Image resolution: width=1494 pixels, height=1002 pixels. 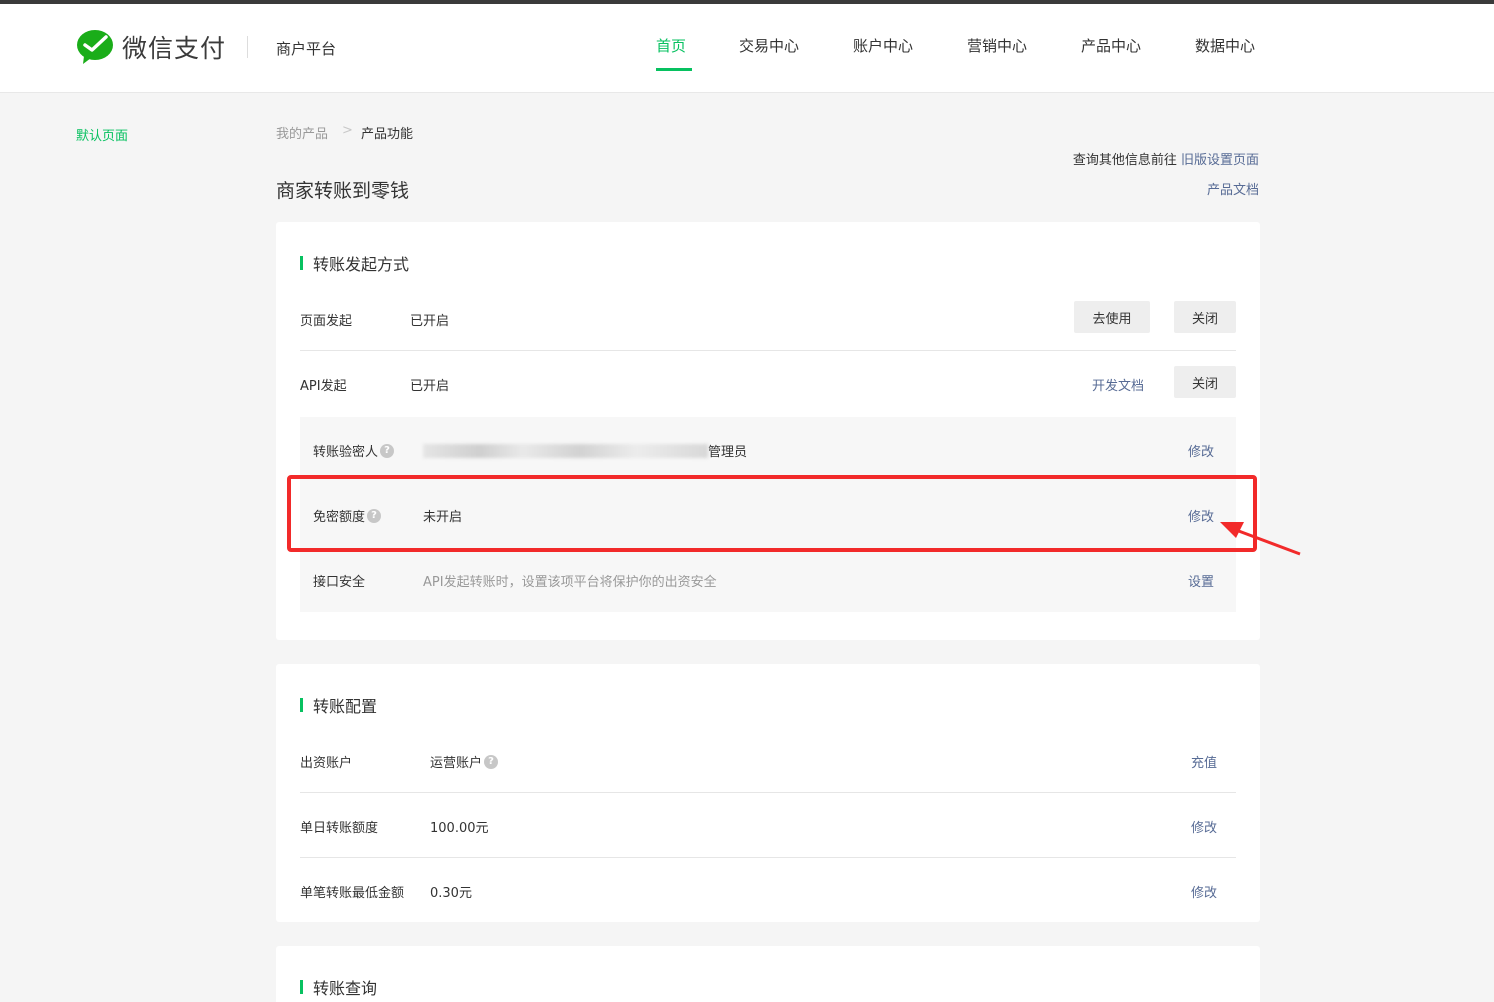 I want to click on row-verifier: 转账验密人 ? 管理员 修改, so click(x=768, y=449).